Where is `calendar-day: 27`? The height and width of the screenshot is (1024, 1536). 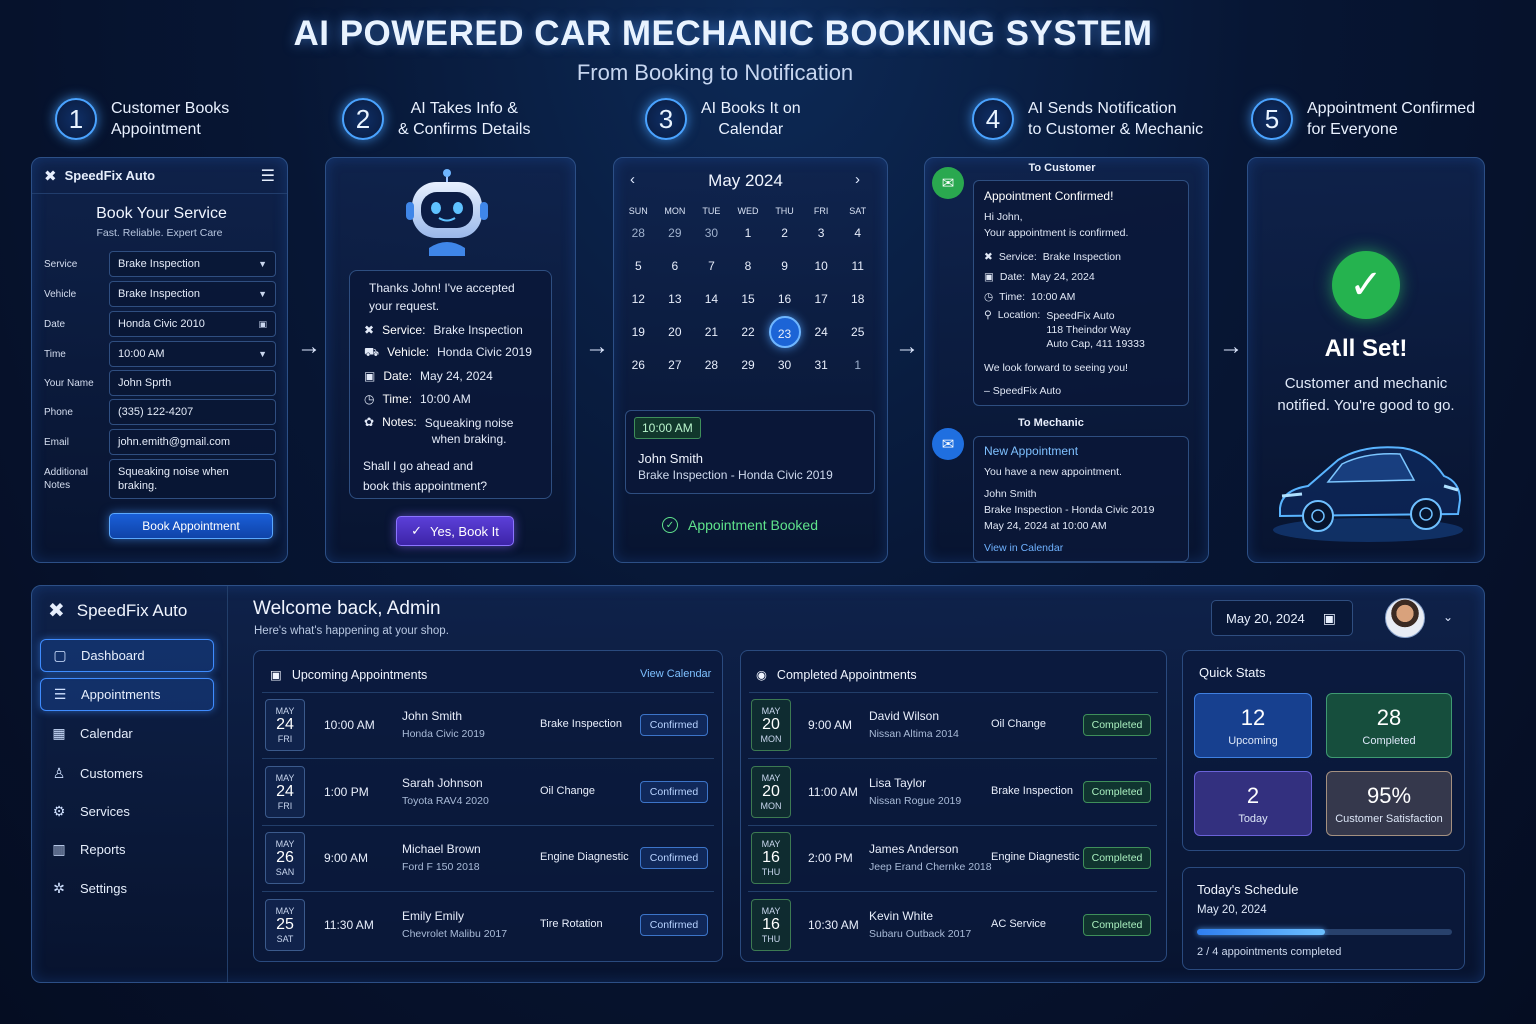
calendar-day: 27 is located at coordinates (675, 372).